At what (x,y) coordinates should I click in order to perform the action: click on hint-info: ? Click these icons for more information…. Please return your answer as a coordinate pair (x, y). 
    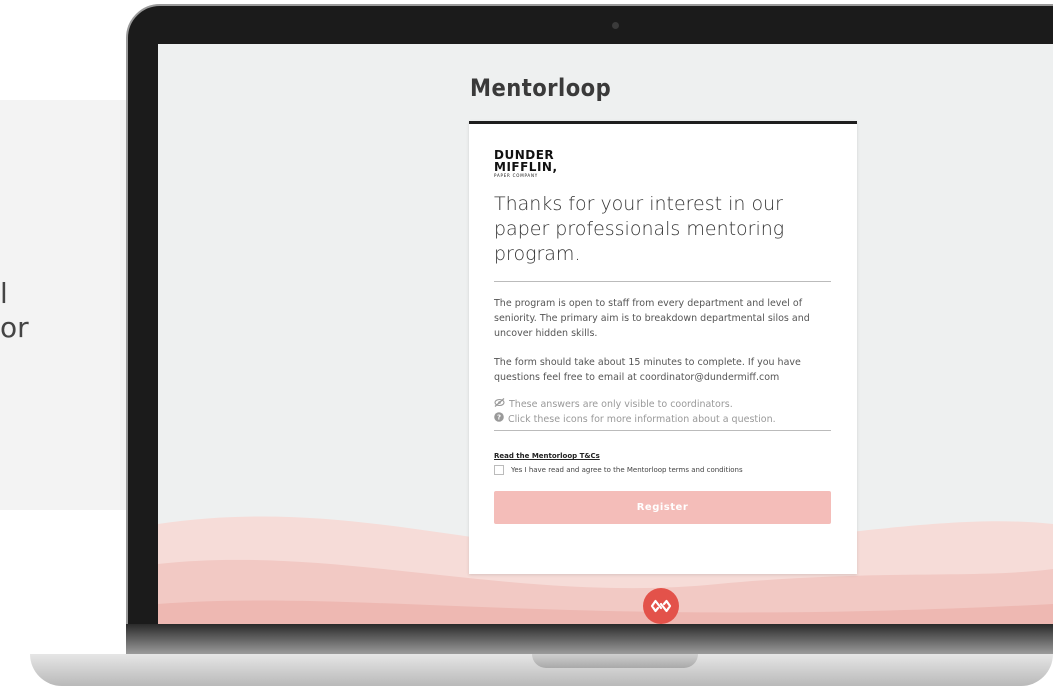
    Looking at the image, I should click on (662, 419).